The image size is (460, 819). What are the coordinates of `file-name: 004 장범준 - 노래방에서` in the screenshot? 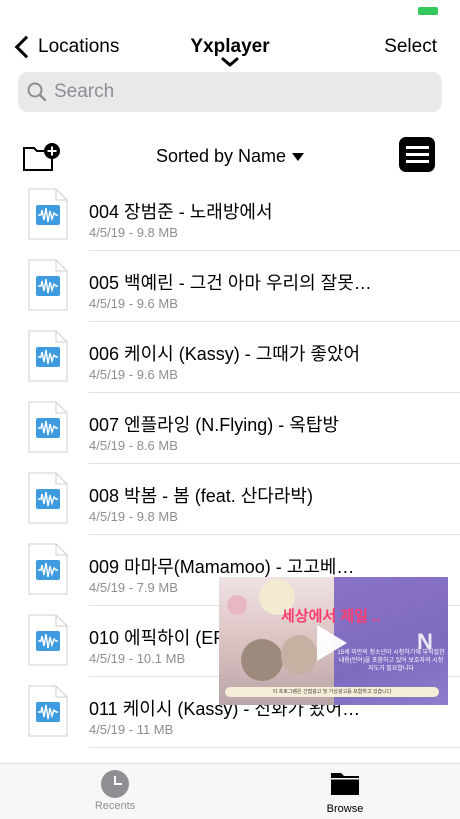 It's located at (181, 212).